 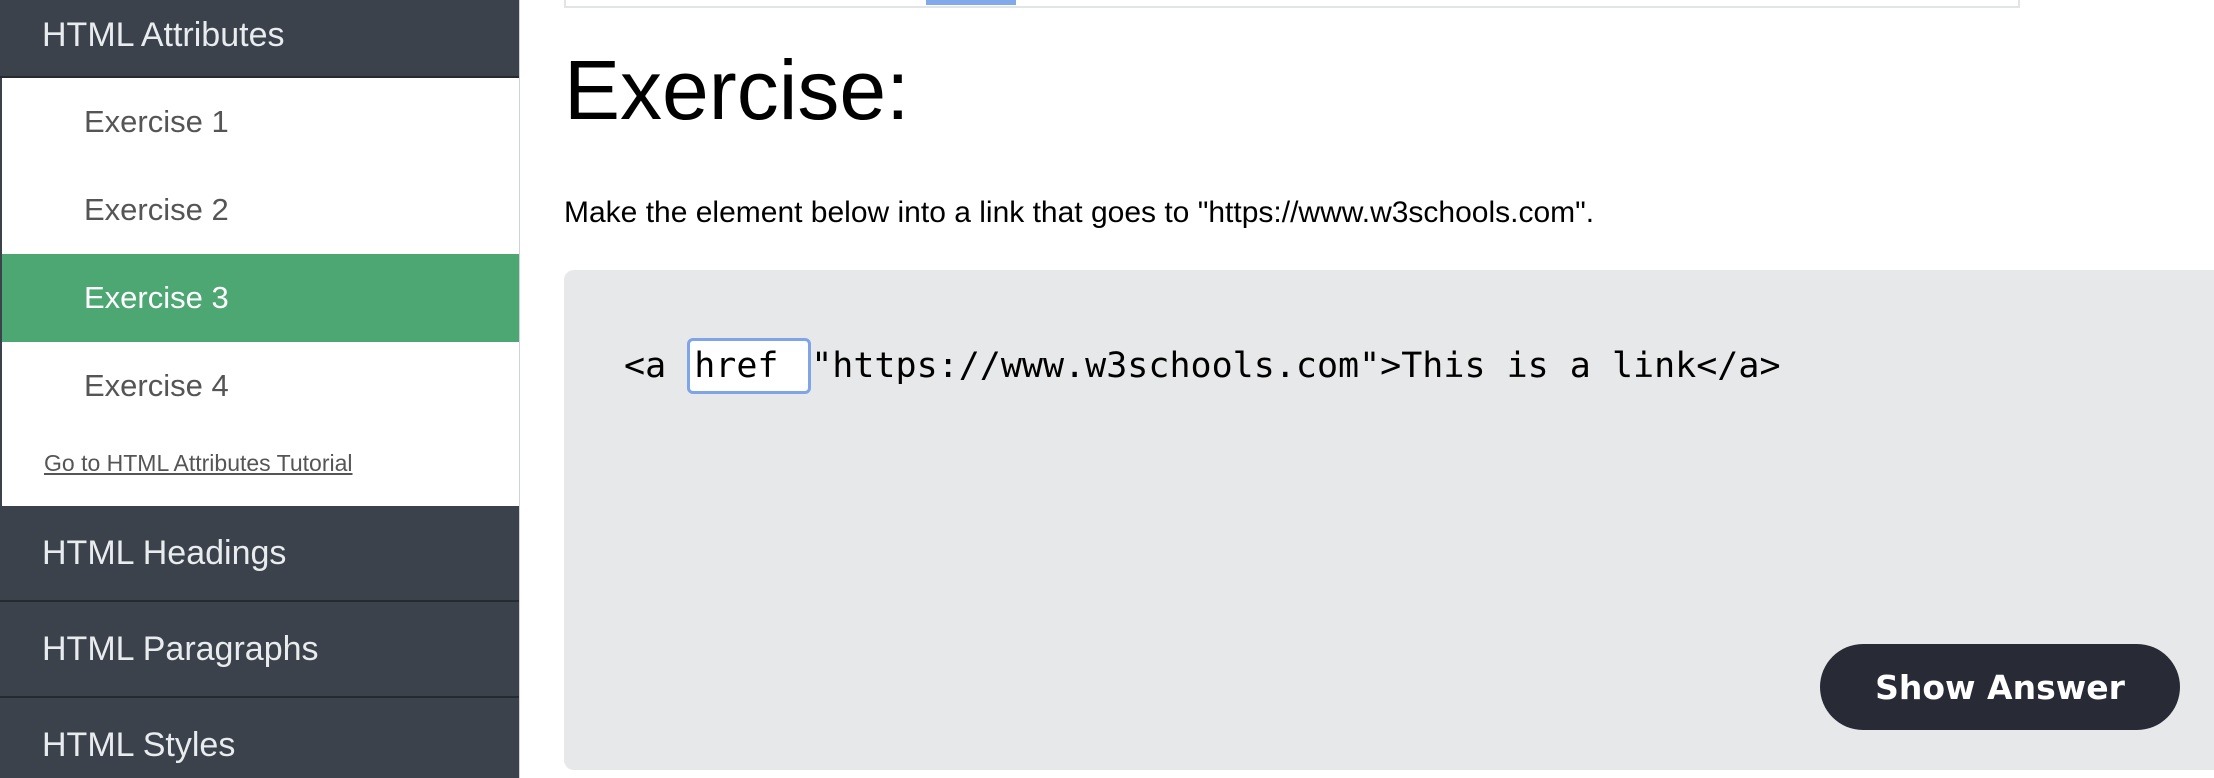 I want to click on sidebar-item-exercise-3: Exercise 3, so click(x=260, y=298).